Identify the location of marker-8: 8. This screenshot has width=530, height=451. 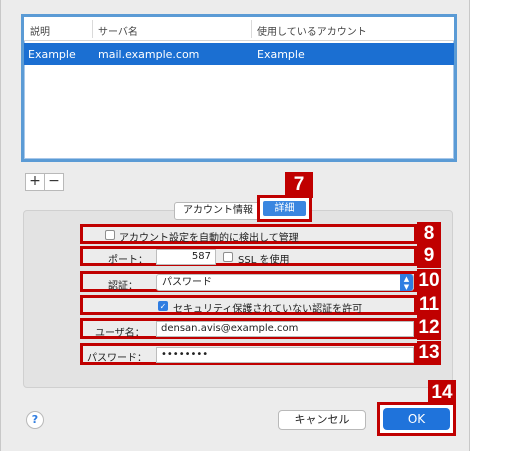
(429, 234).